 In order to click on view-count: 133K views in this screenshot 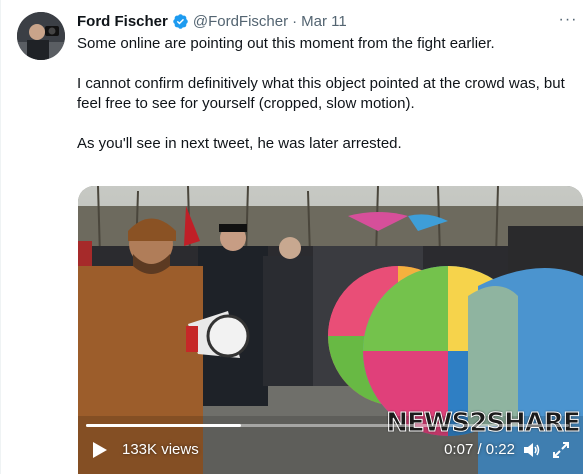, I will do `click(160, 449)`.